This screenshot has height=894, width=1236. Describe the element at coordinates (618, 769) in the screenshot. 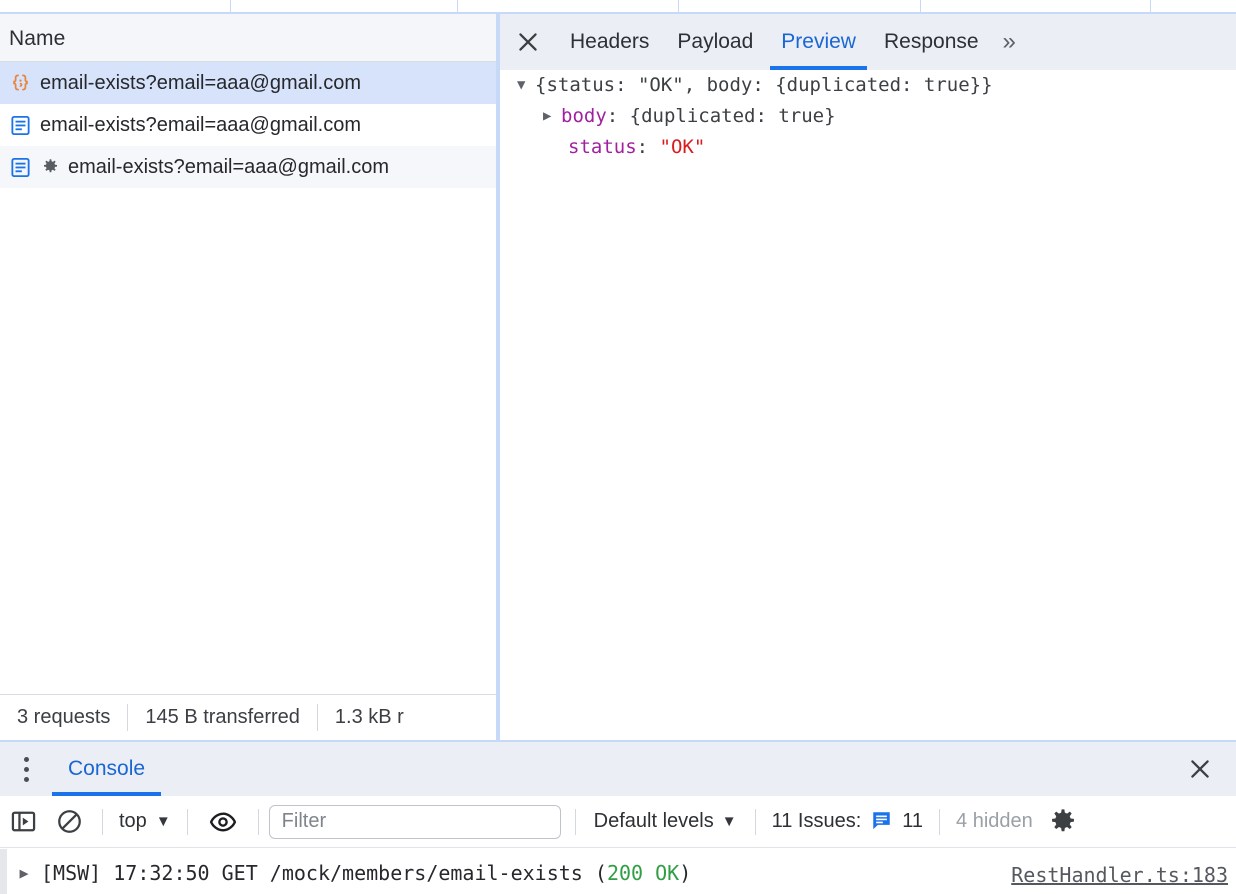

I see `drawer-header: Console` at that location.